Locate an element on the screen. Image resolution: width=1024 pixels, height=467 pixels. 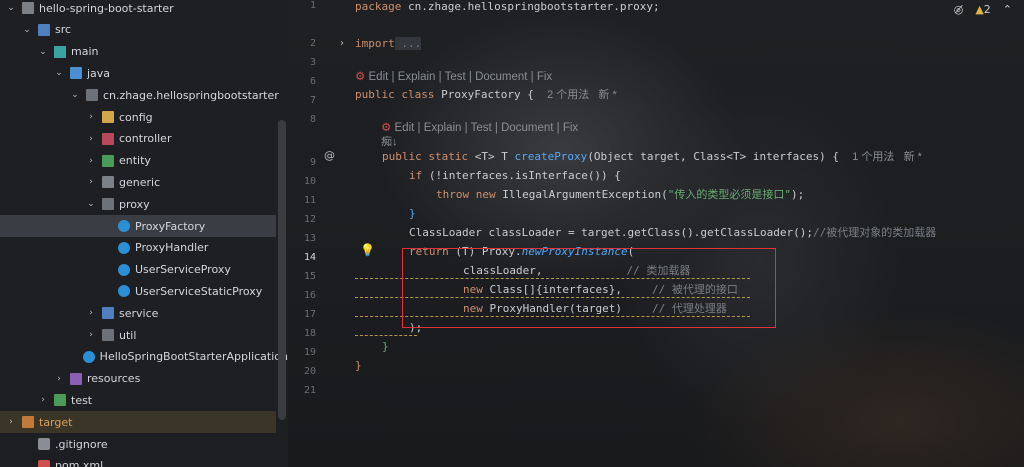
tree-item-label: resources is located at coordinates (114, 379).